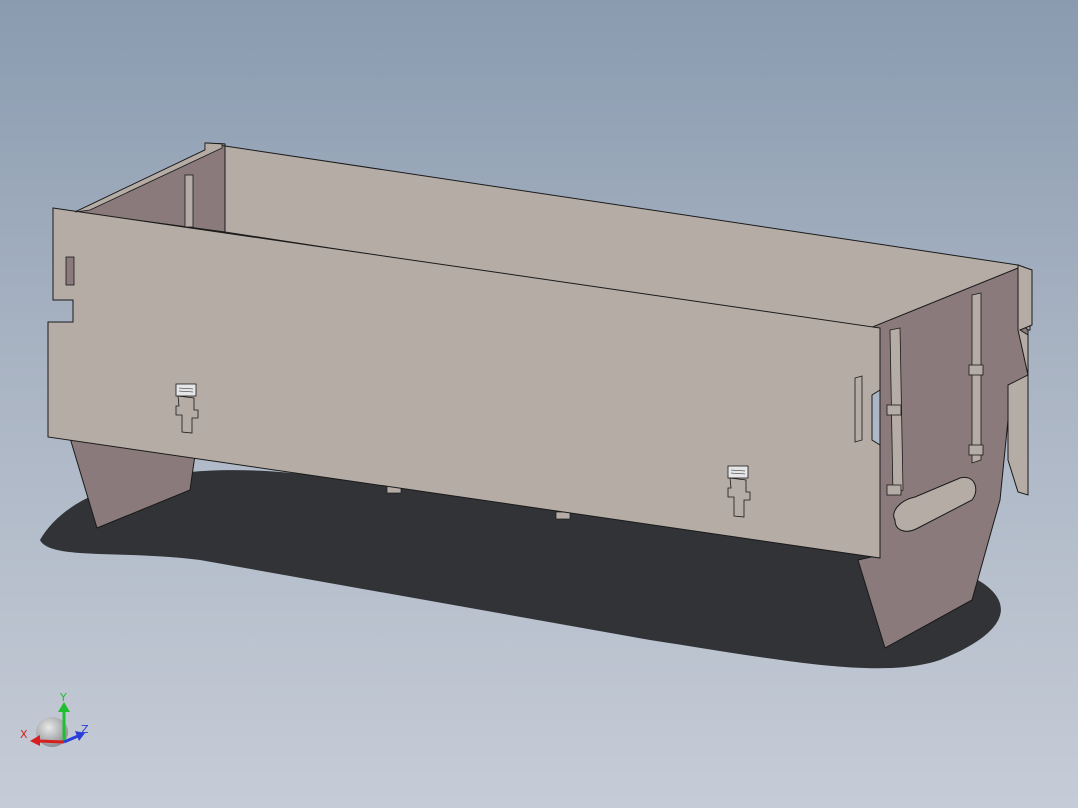 This screenshot has width=1078, height=808. I want to click on x-axis-arrow-icon, so click(35, 740).